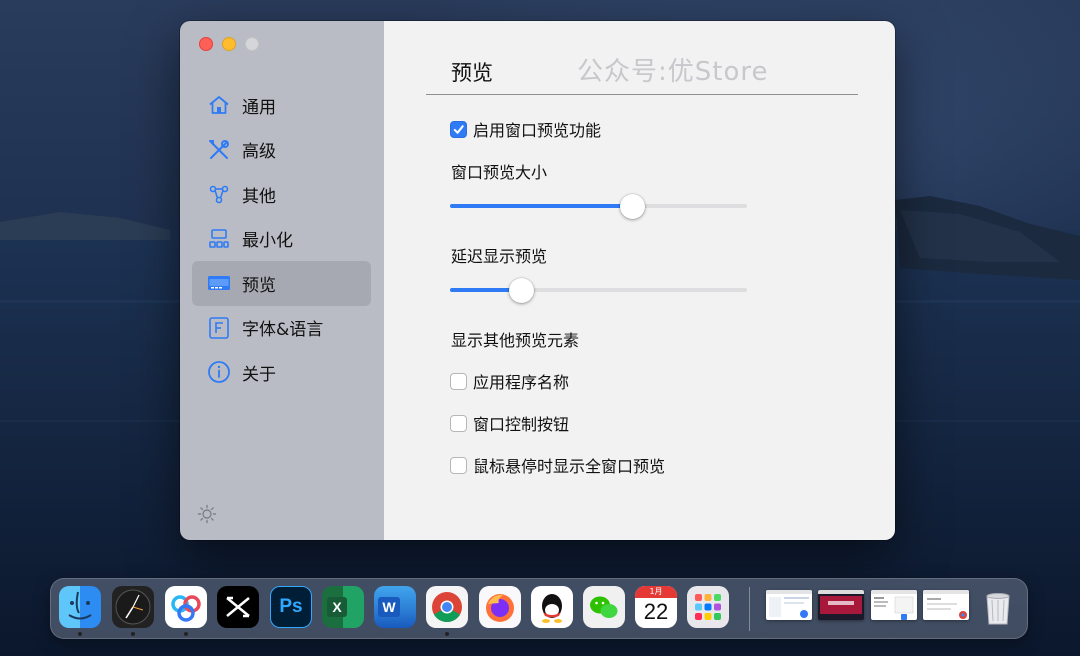 This screenshot has width=1080, height=656. Describe the element at coordinates (499, 256) in the screenshot. I see `delay-preview-label: 延迟显示预览` at that location.